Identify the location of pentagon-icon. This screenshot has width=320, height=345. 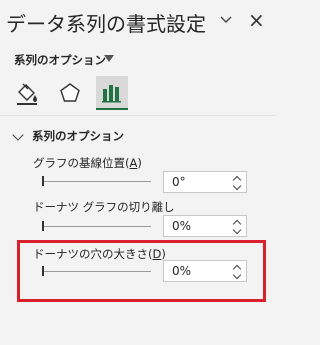
(70, 92).